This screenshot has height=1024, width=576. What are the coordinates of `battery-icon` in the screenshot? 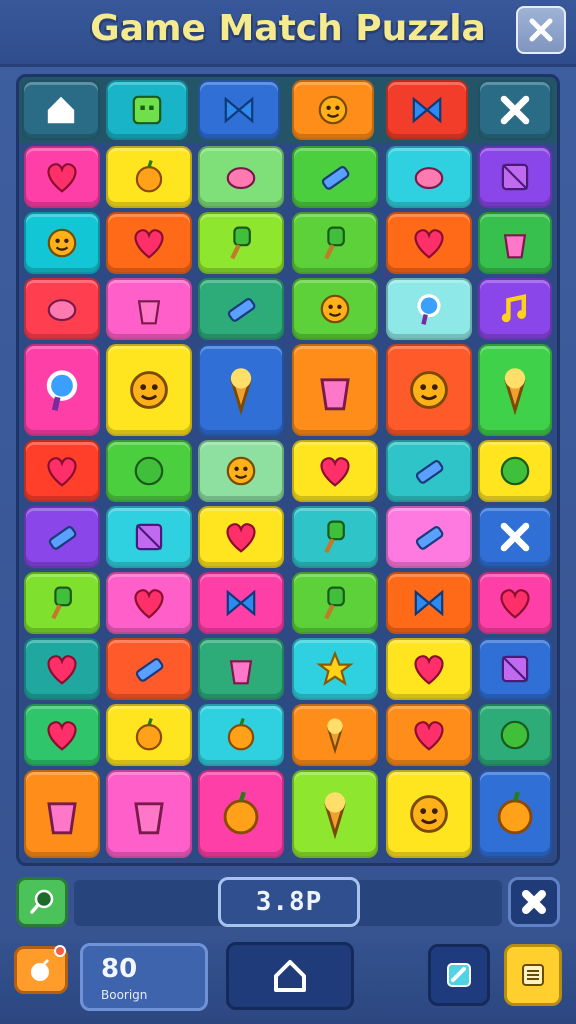 It's located at (241, 310).